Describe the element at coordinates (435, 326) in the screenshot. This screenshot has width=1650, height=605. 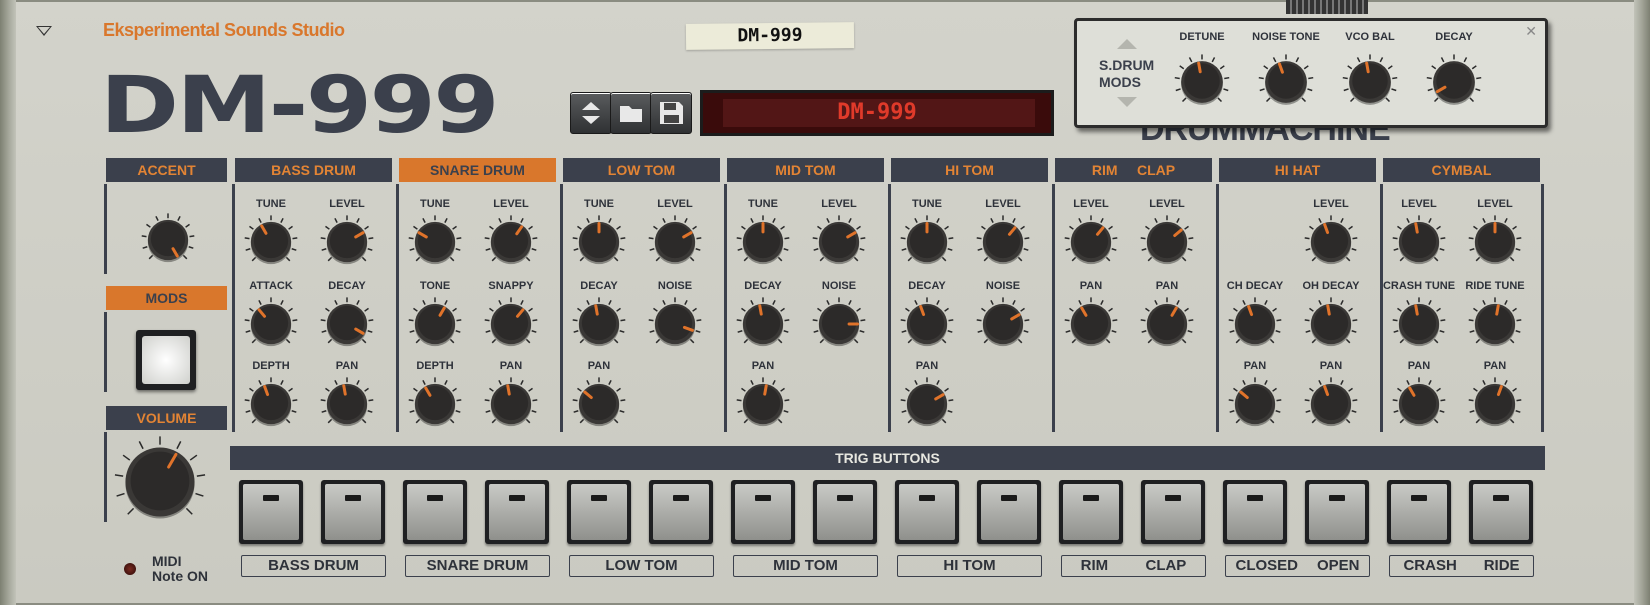
I see `sd-tone-knob` at that location.